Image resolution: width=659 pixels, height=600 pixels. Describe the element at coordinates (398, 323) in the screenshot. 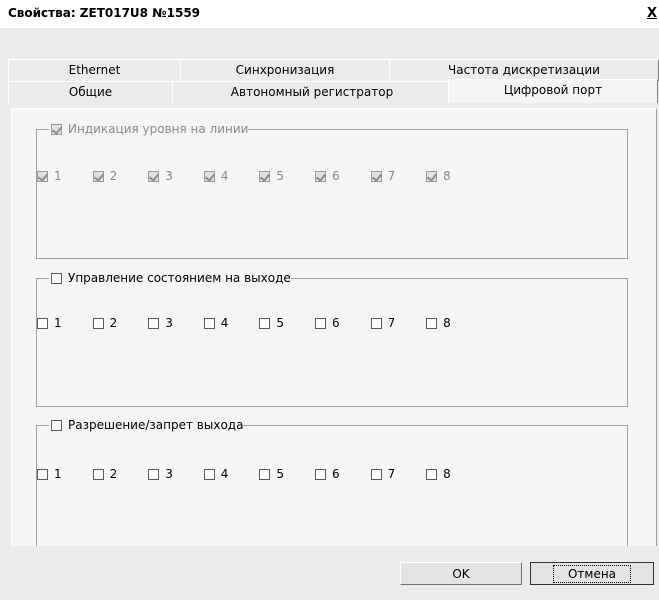

I see `output-checkbox-7: 7` at that location.